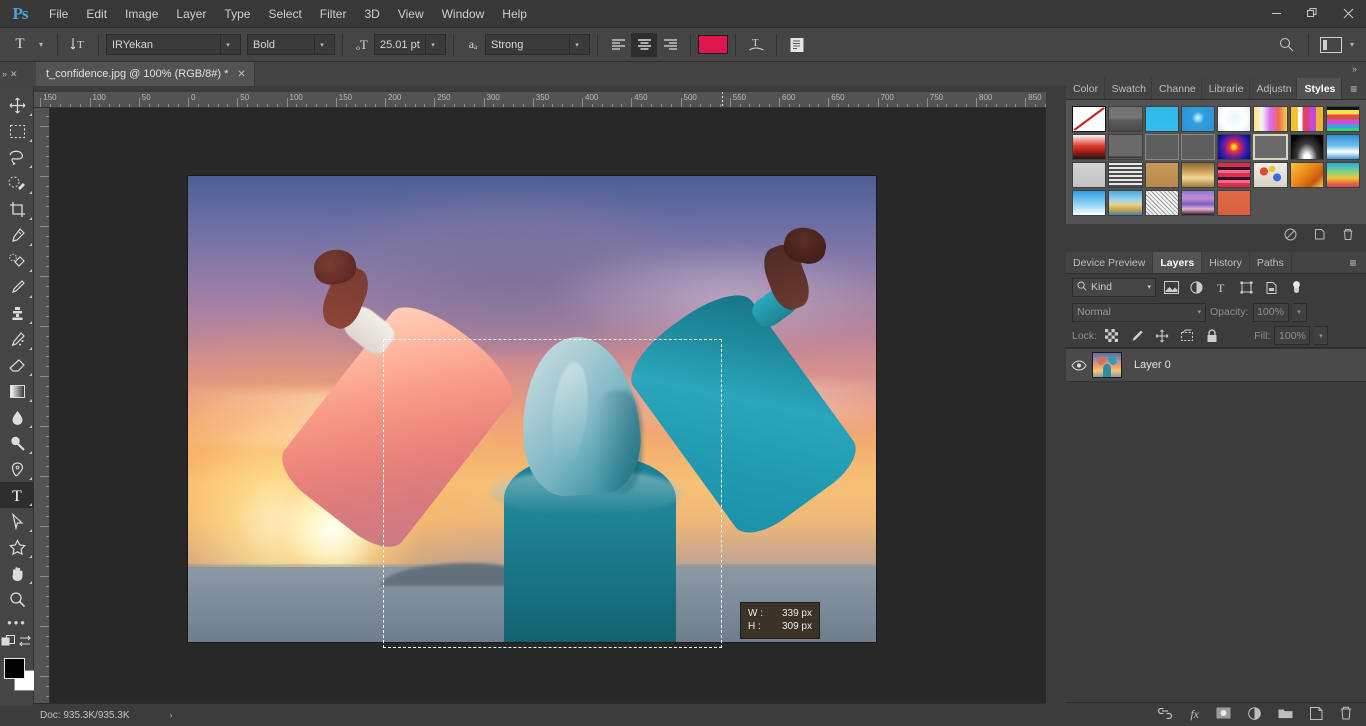 This screenshot has height=726, width=1366. Describe the element at coordinates (1110, 262) in the screenshot. I see `tab-device-preview: Device Preview` at that location.